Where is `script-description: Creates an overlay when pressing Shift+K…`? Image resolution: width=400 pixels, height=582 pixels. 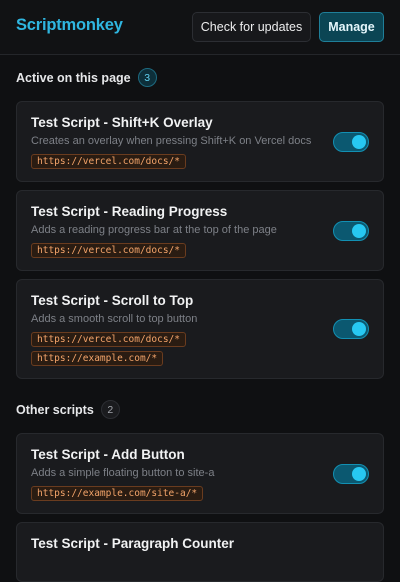
script-description: Creates an overlay when pressing Shift+K… is located at coordinates (171, 141).